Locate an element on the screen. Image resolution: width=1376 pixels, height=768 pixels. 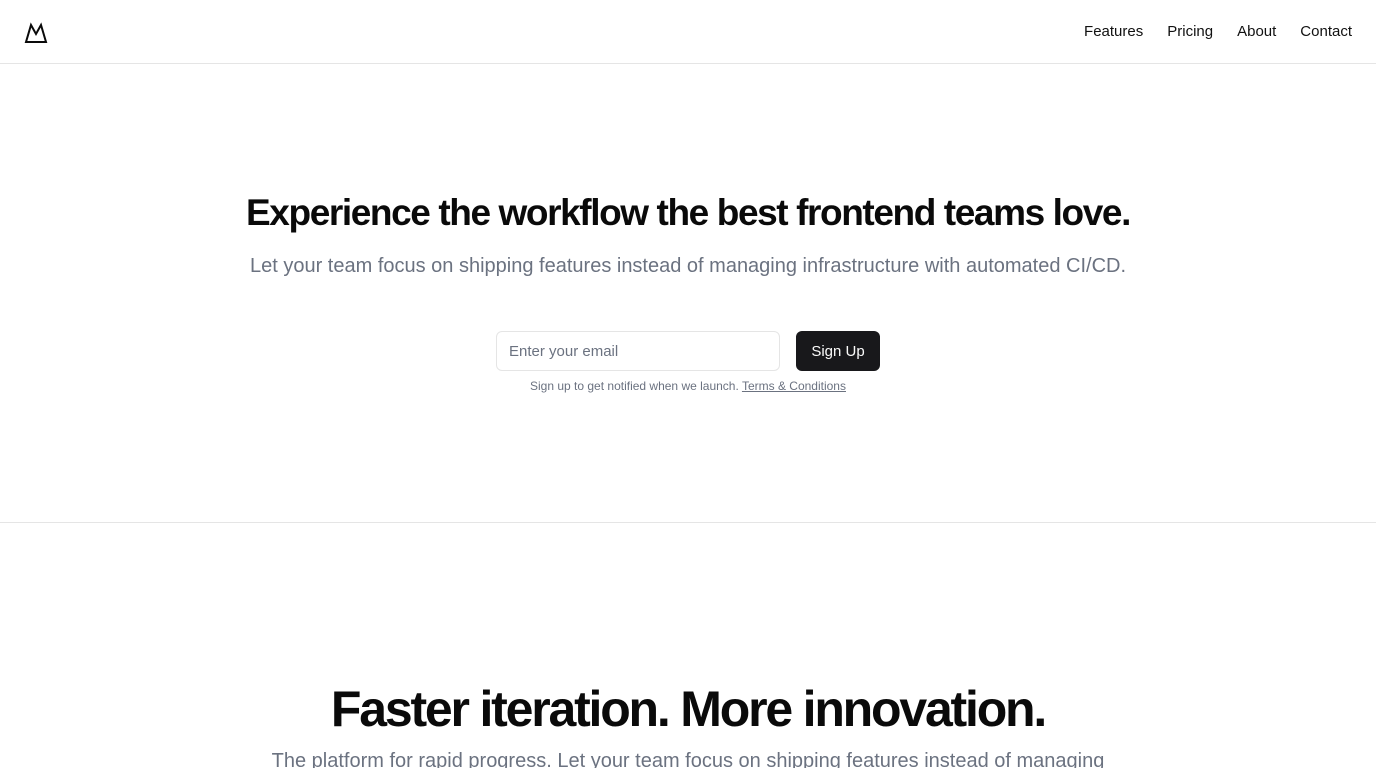
site-header: Features Pricing About Contact is located at coordinates (688, 32).